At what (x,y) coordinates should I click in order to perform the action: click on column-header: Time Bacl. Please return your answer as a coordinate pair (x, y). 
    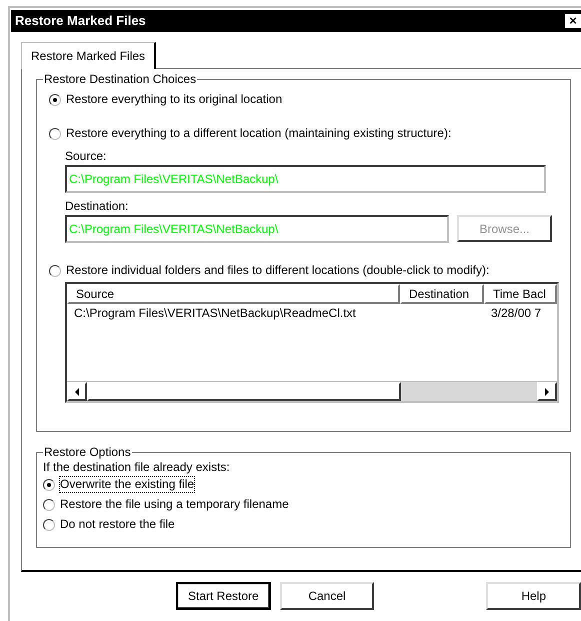
    Looking at the image, I should click on (520, 294).